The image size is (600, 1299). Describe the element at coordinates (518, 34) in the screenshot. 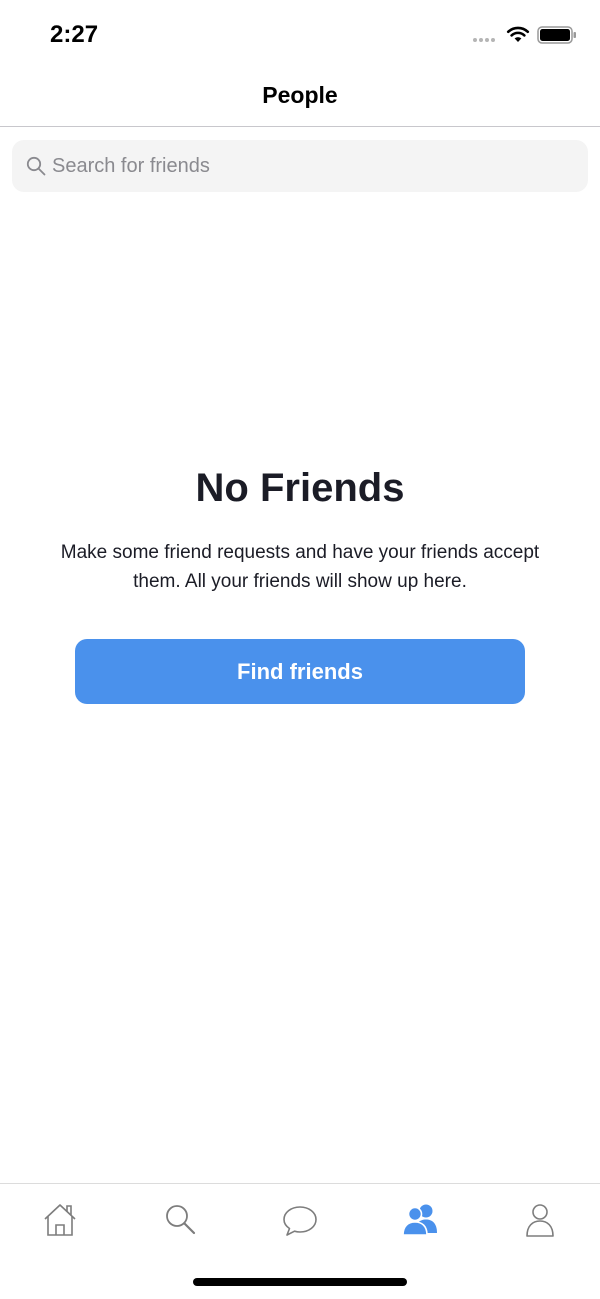

I see `wifi-icon` at that location.